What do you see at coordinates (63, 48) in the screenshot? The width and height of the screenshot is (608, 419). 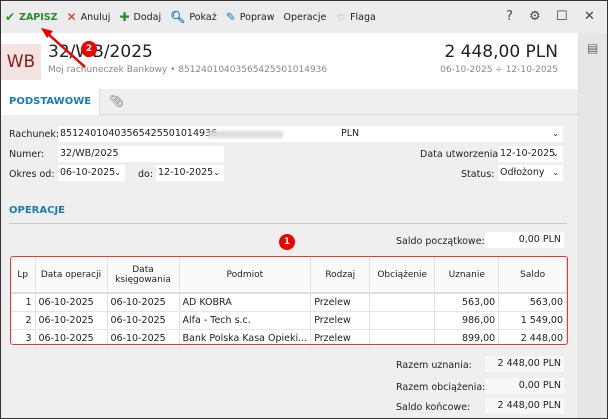 I see `annotation-arrow` at bounding box center [63, 48].